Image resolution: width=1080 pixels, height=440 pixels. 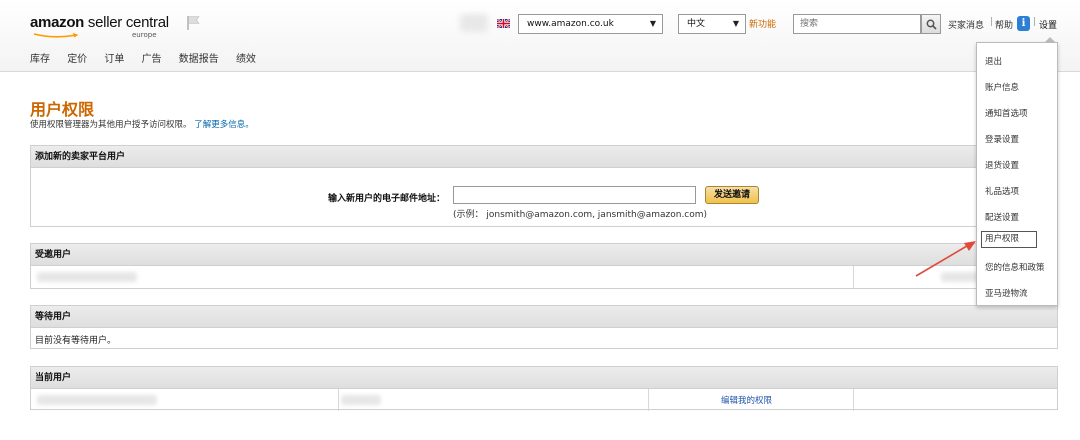 I want to click on menu-item-account-info: 账户信息, so click(x=1002, y=87).